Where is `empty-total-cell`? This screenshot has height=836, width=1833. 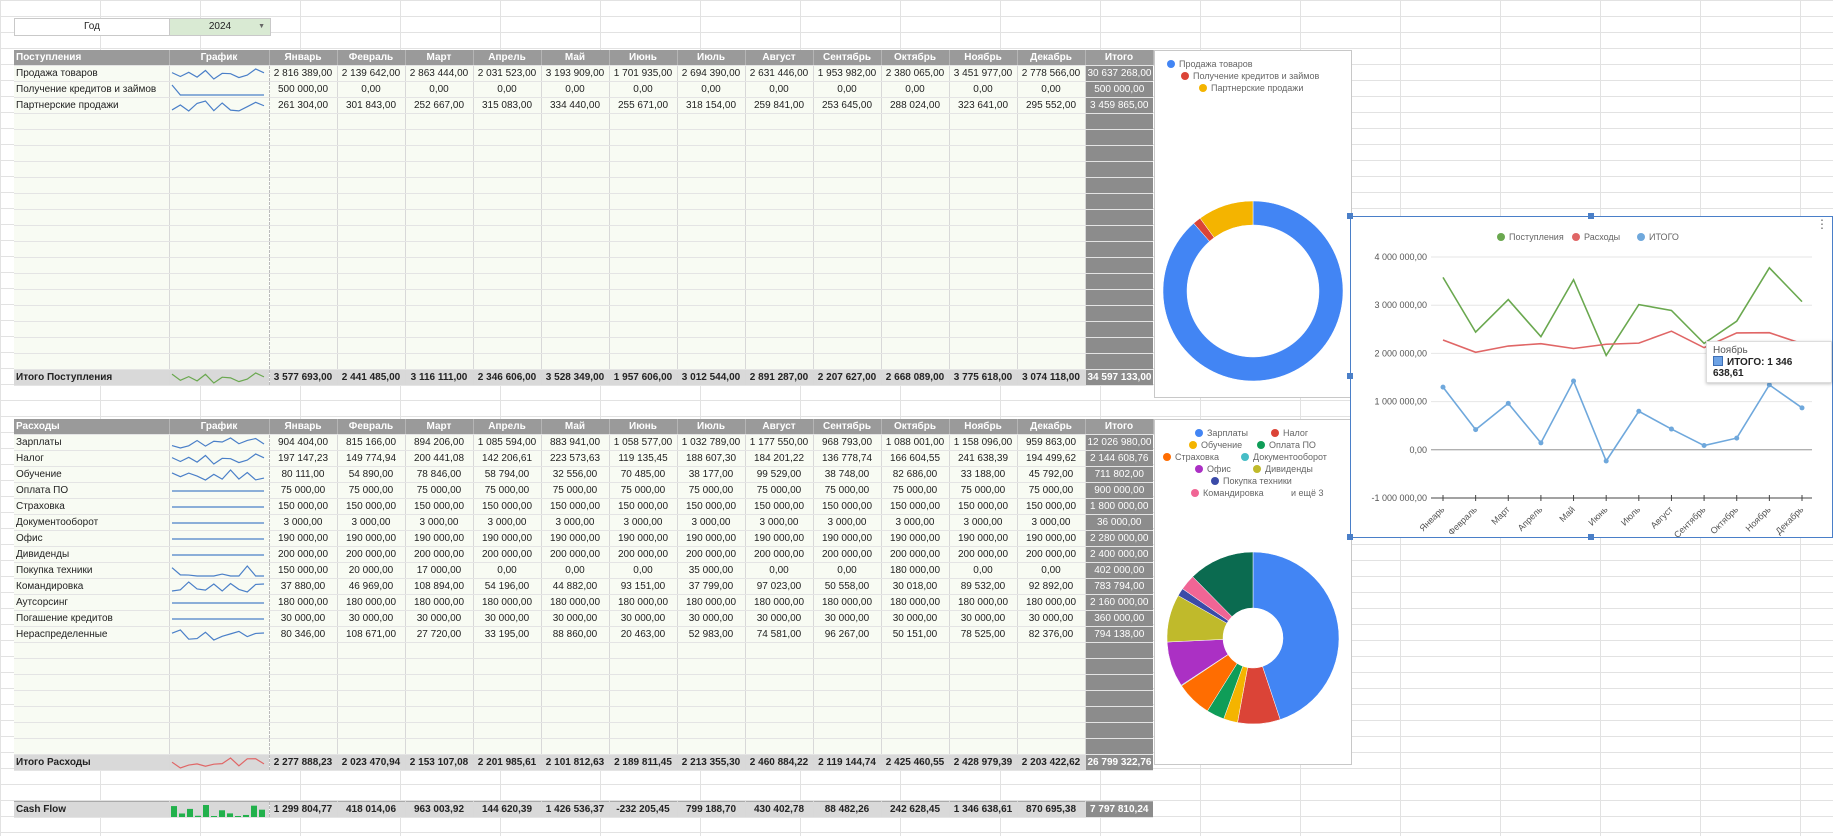
empty-total-cell is located at coordinates (1119, 185).